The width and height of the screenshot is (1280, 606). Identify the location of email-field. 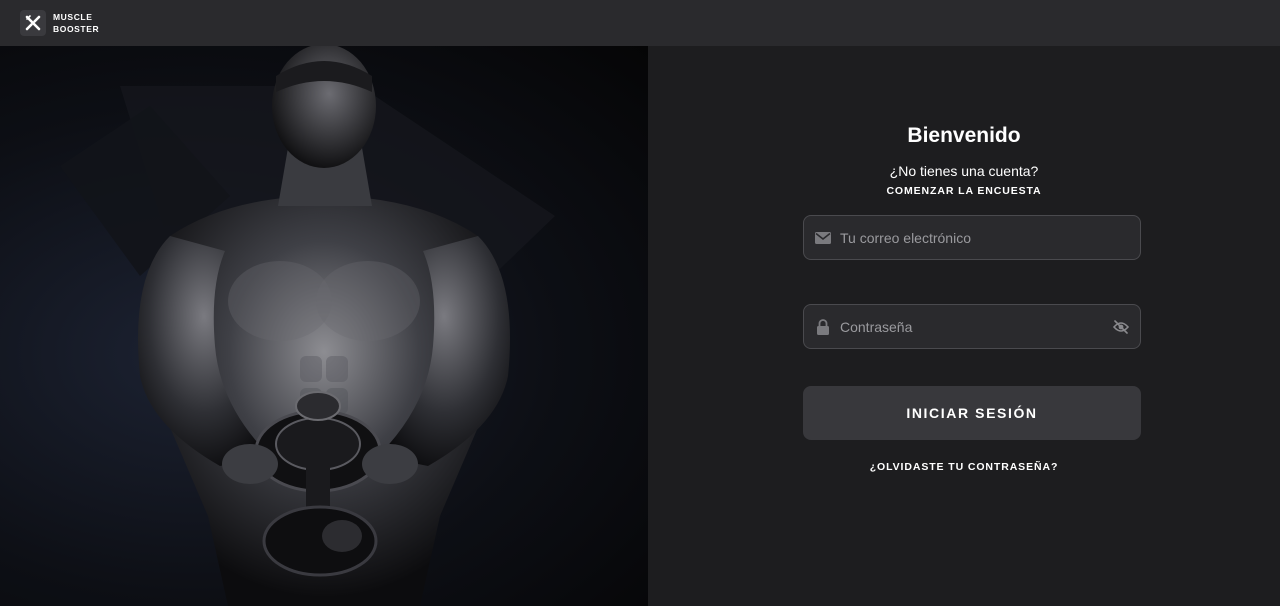
(972, 237).